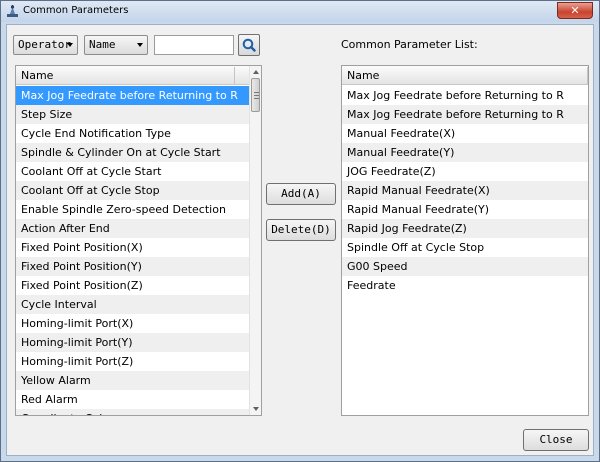 The width and height of the screenshot is (600, 462). What do you see at coordinates (133, 133) in the screenshot?
I see `list-item: Cycle End Notification Type` at bounding box center [133, 133].